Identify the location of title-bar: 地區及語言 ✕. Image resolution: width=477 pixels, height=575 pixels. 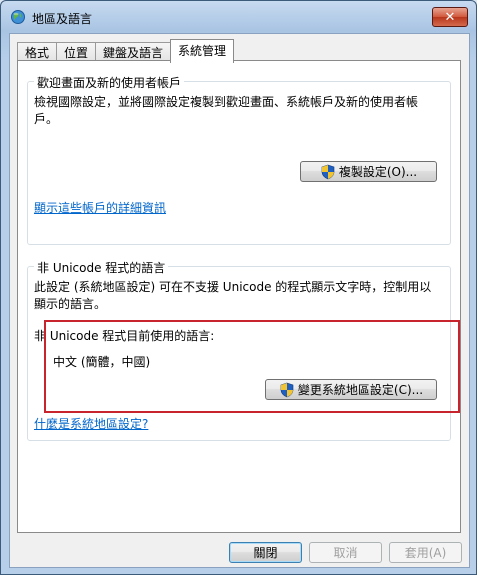
(238, 16).